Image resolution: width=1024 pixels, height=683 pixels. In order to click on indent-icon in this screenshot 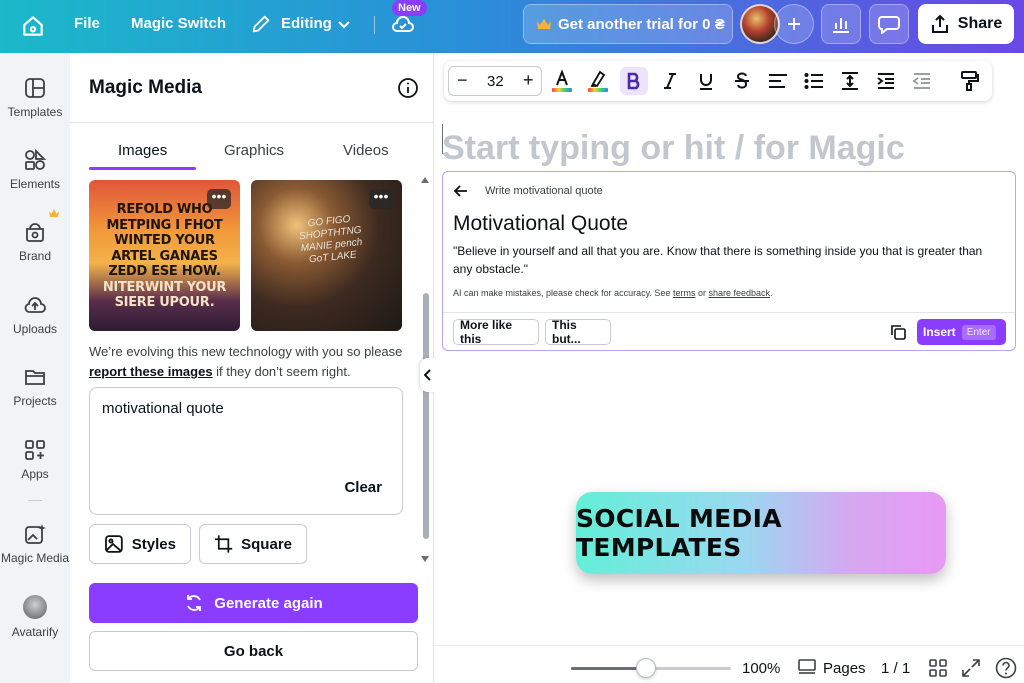, I will do `click(885, 81)`.